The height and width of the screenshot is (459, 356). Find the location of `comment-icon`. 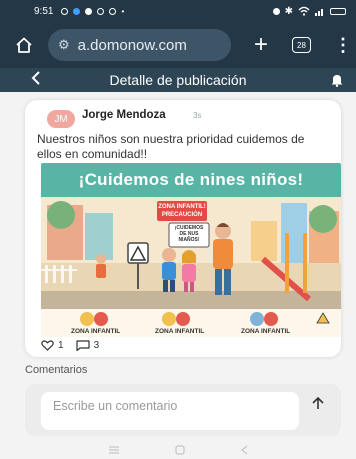

comment-icon is located at coordinates (82, 345).